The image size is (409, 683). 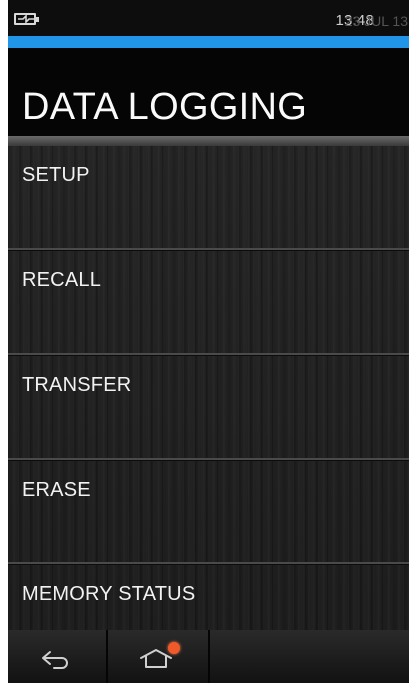 What do you see at coordinates (26, 19) in the screenshot?
I see `charging-battery-icon` at bounding box center [26, 19].